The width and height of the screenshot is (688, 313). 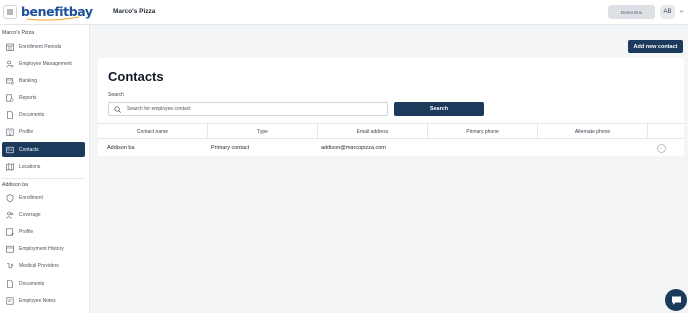 What do you see at coordinates (10, 81) in the screenshot?
I see `bank-card-icon` at bounding box center [10, 81].